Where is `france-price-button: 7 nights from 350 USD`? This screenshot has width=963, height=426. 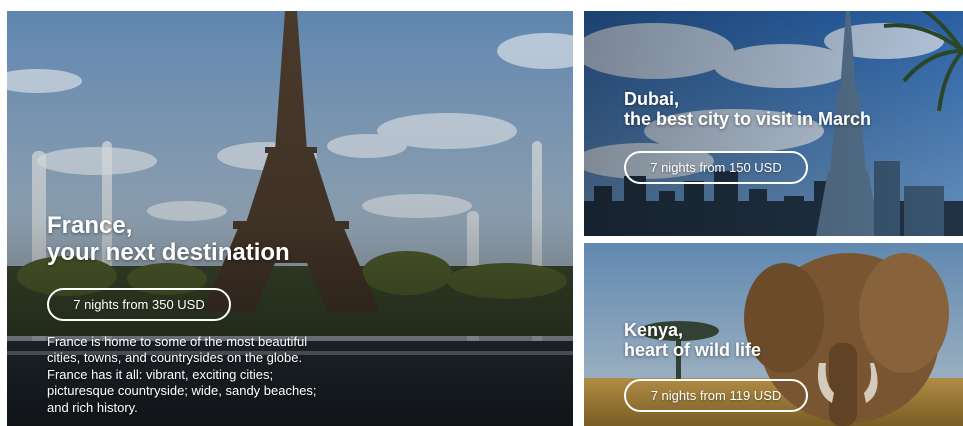
france-price-button: 7 nights from 350 USD is located at coordinates (139, 304).